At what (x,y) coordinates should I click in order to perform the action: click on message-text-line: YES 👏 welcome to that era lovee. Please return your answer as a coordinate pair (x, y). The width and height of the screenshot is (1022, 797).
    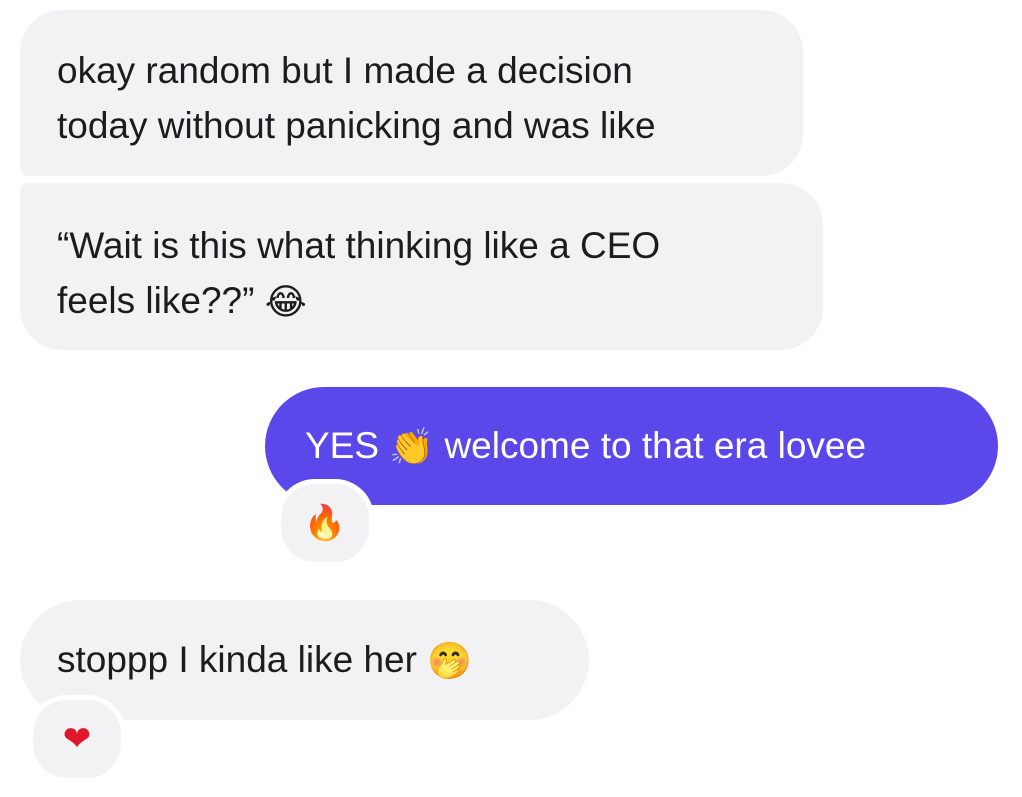
    Looking at the image, I should click on (651, 445).